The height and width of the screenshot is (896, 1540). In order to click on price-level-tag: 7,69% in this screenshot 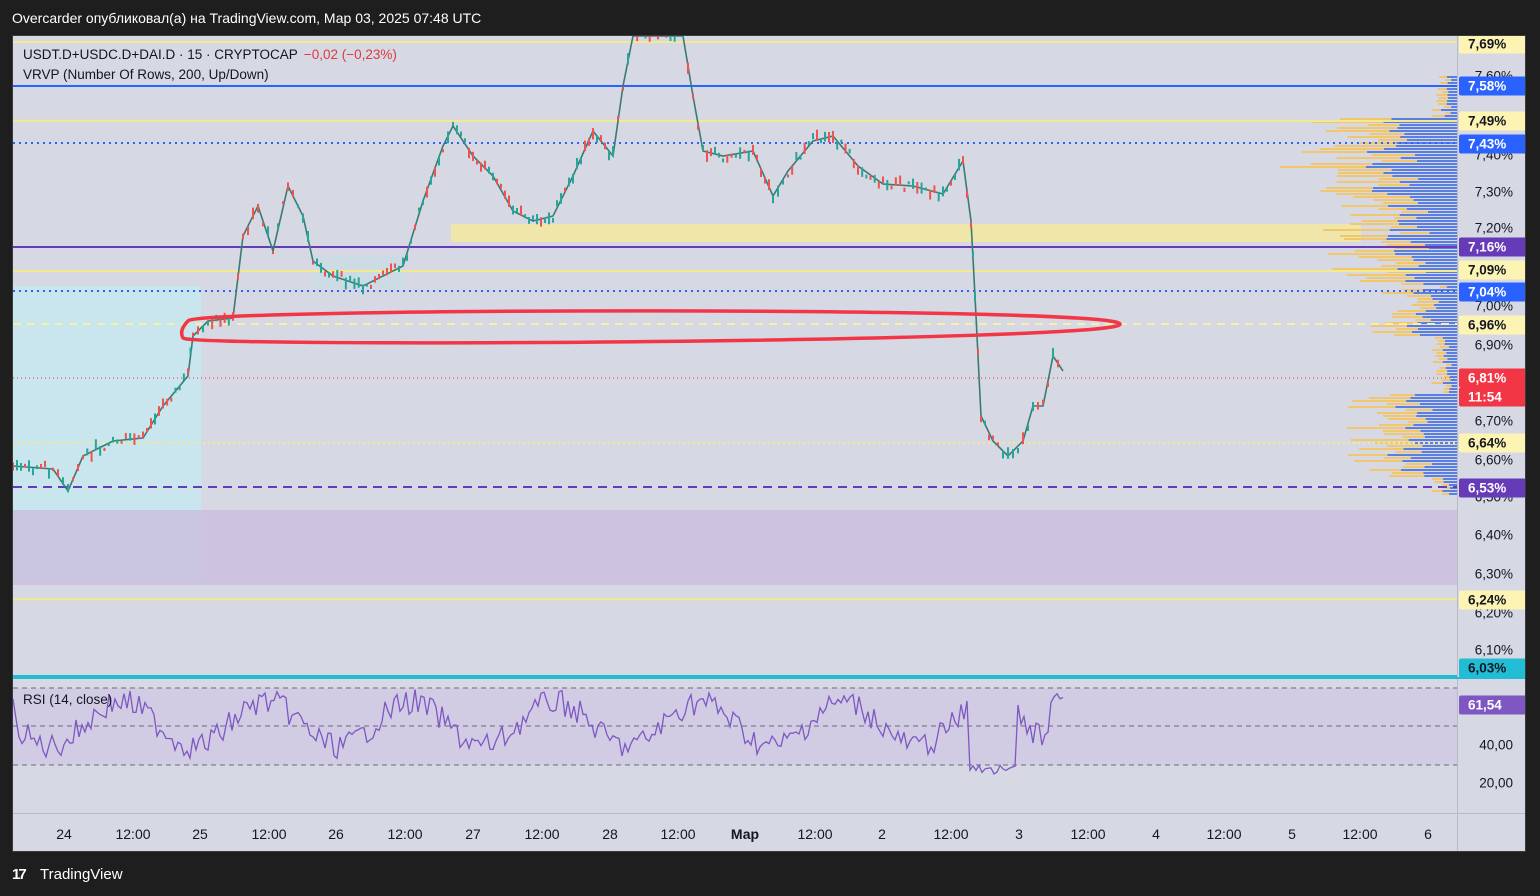, I will do `click(1492, 45)`.